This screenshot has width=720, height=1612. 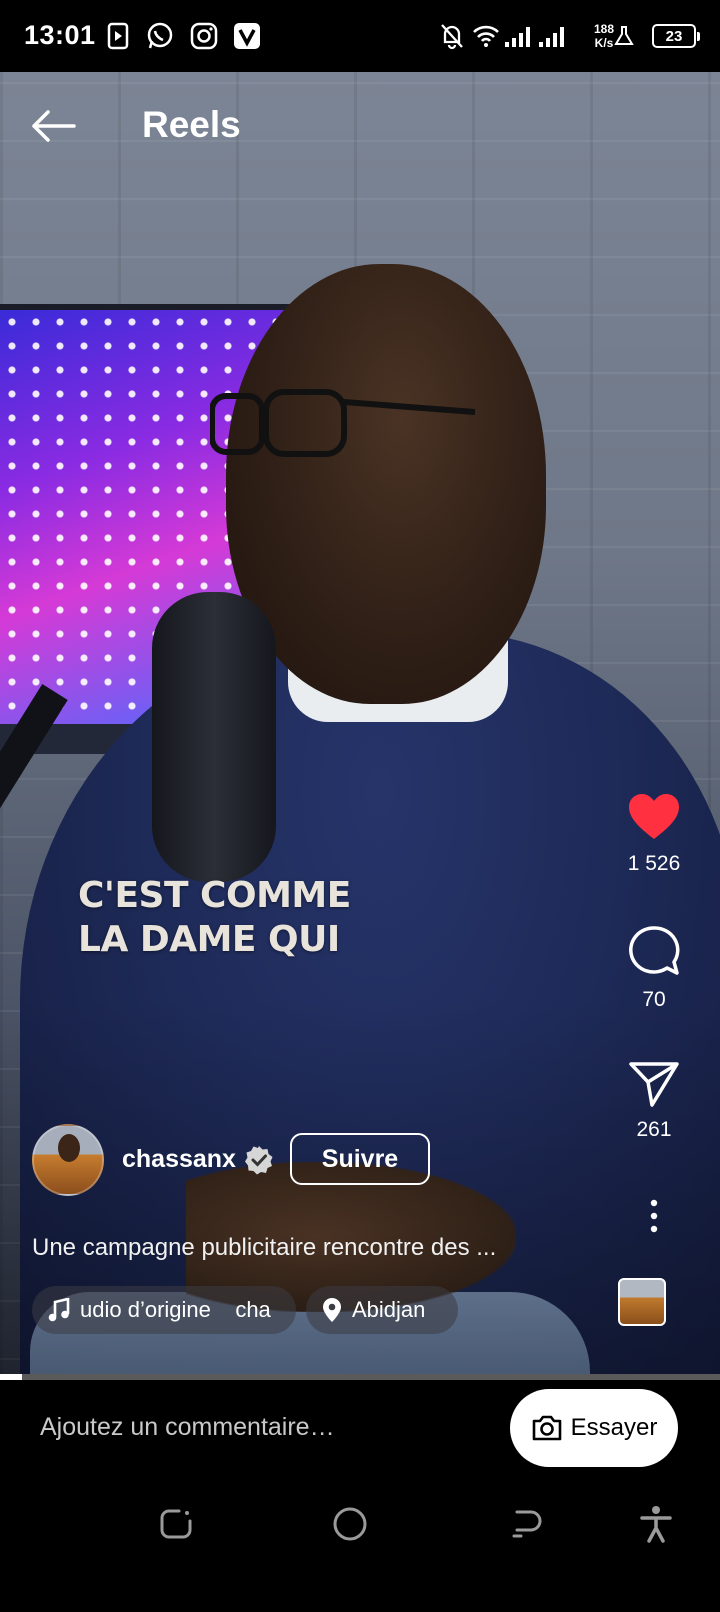 I want to click on accessibility-button, so click(x=656, y=1524).